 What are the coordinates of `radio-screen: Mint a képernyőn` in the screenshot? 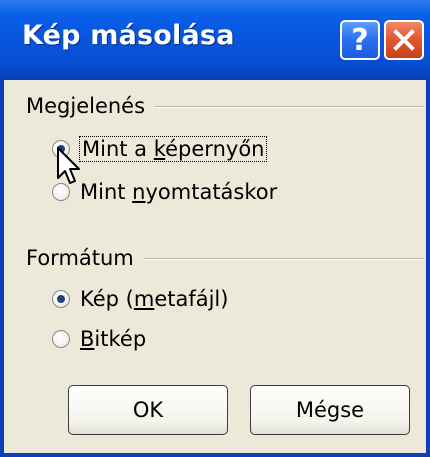 It's located at (160, 149).